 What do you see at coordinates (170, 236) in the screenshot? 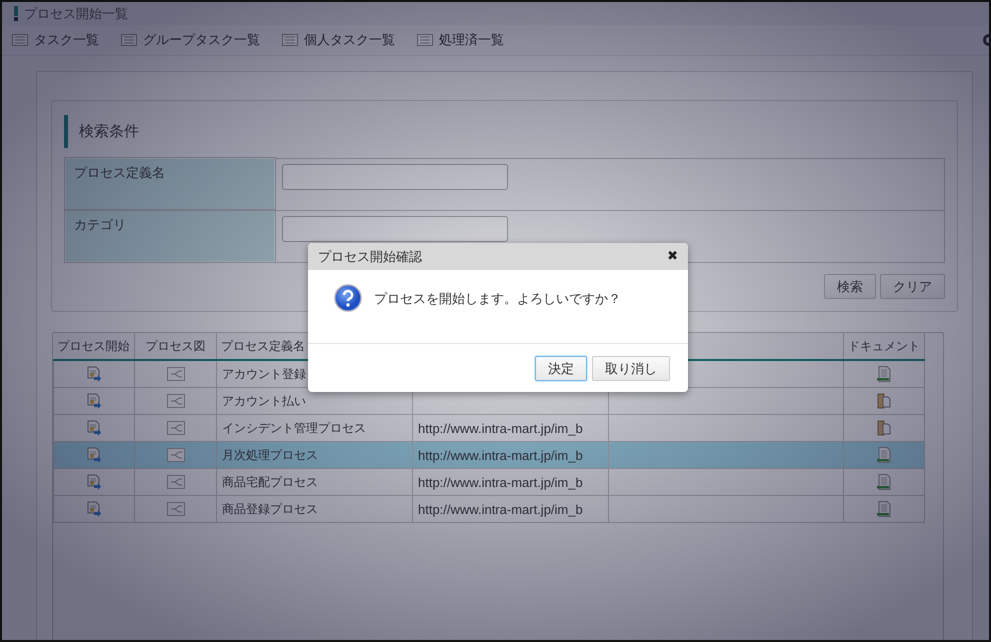
I see `field-label: カテゴリ` at bounding box center [170, 236].